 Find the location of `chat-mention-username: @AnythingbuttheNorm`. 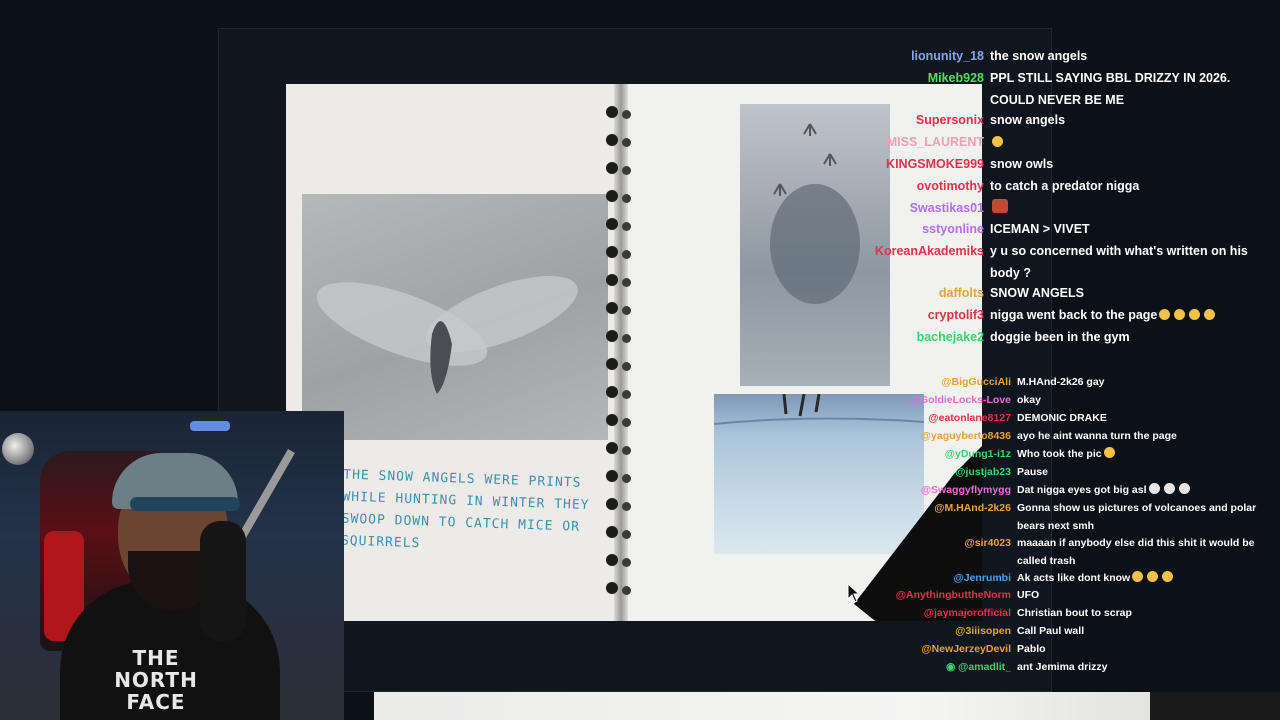

chat-mention-username: @AnythingbuttheNorm is located at coordinates (938, 596).